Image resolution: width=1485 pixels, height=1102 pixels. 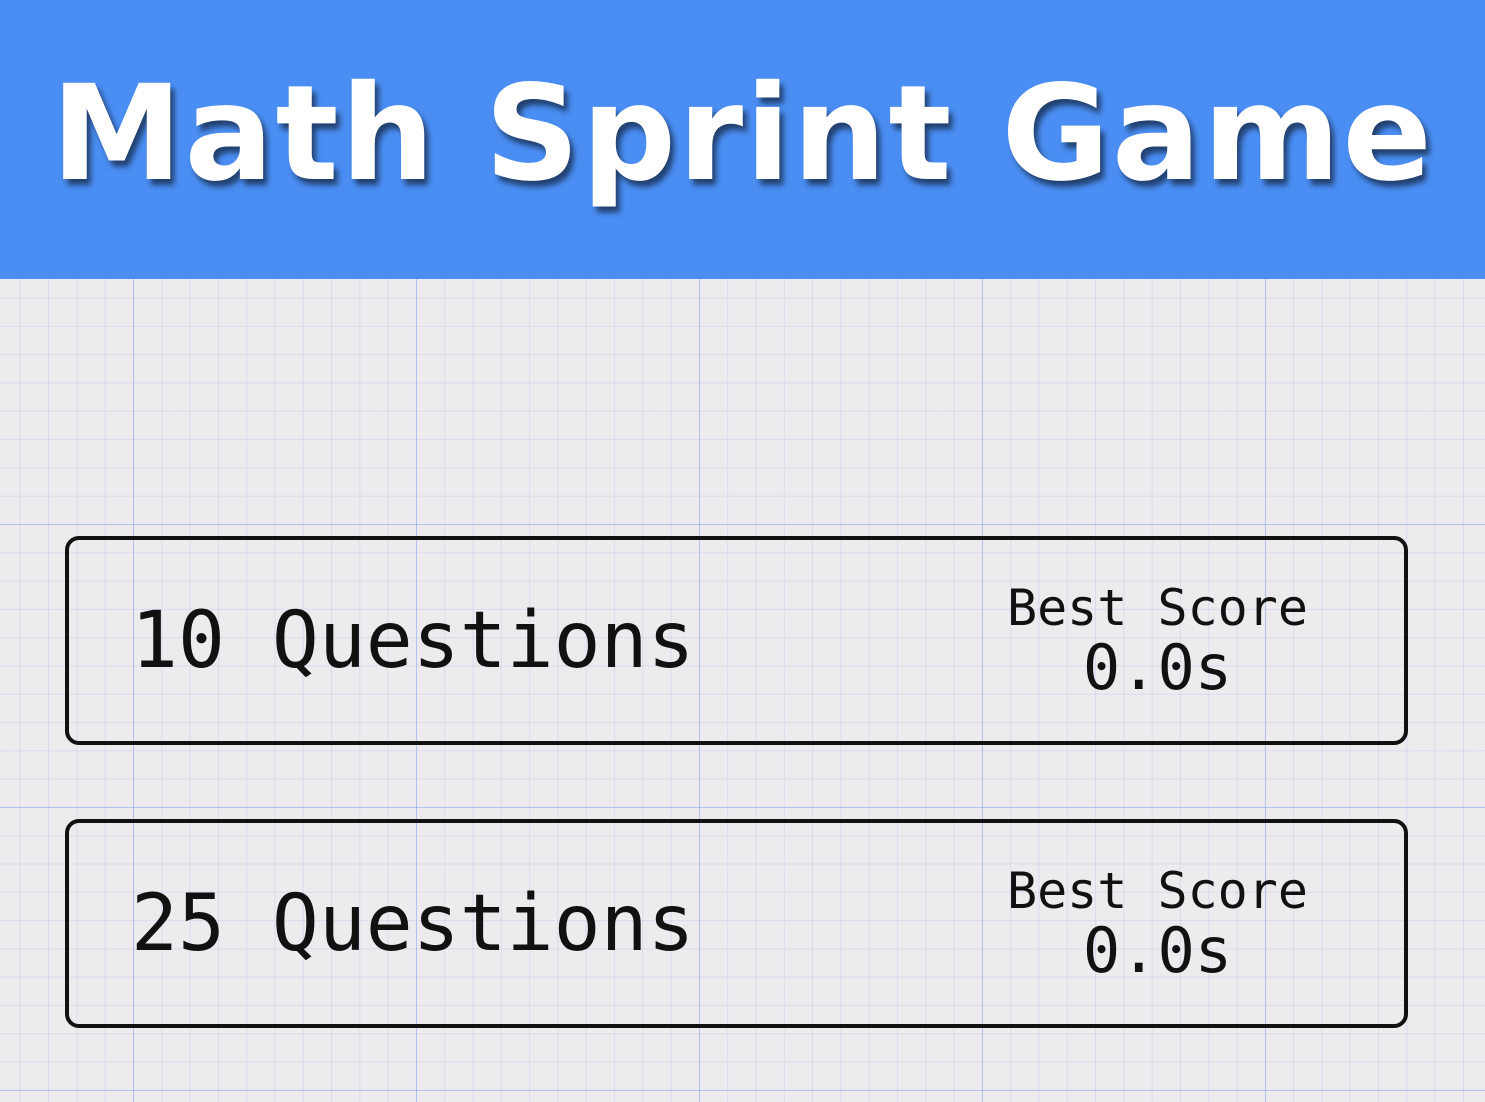 What do you see at coordinates (742, 133) in the screenshot?
I see `page-title: Math Sprint Game` at bounding box center [742, 133].